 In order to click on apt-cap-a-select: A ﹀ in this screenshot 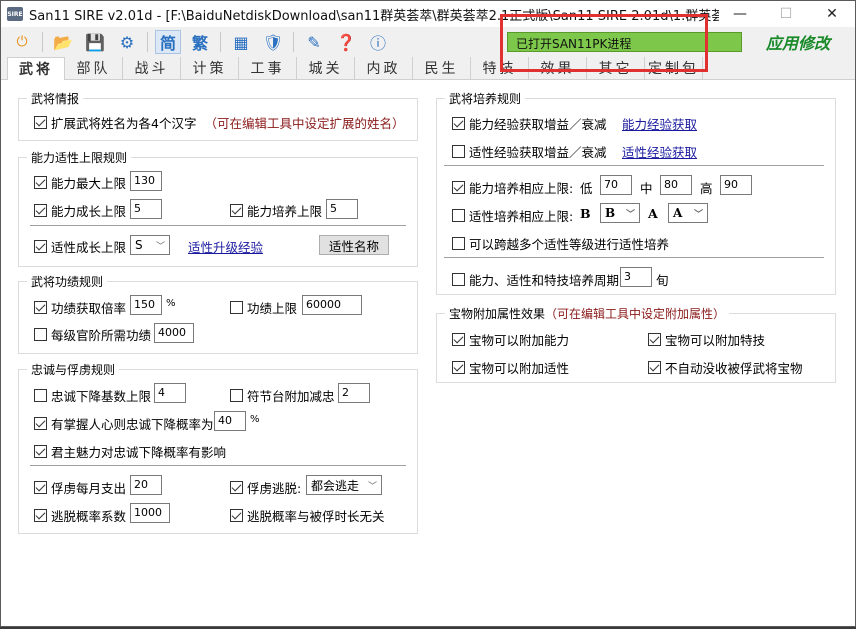, I will do `click(688, 213)`.